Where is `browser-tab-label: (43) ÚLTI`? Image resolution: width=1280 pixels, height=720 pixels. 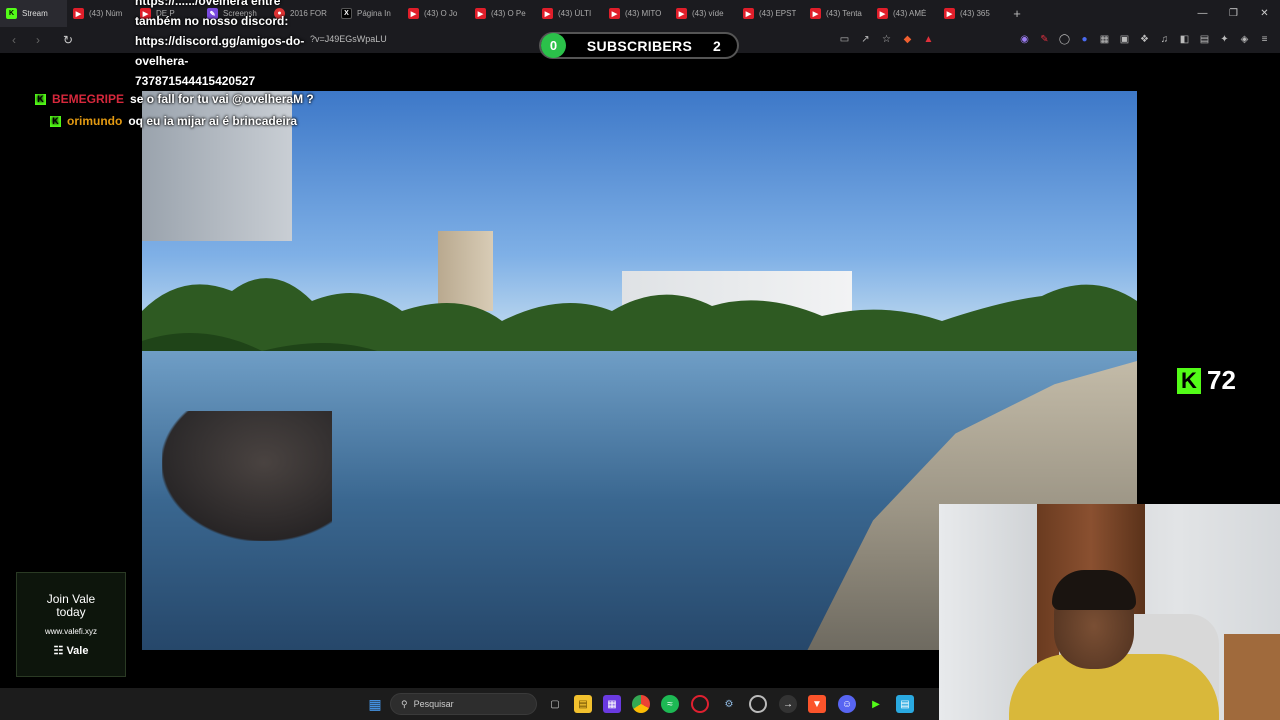
browser-tab-label: (43) ÚLTI is located at coordinates (575, 13).